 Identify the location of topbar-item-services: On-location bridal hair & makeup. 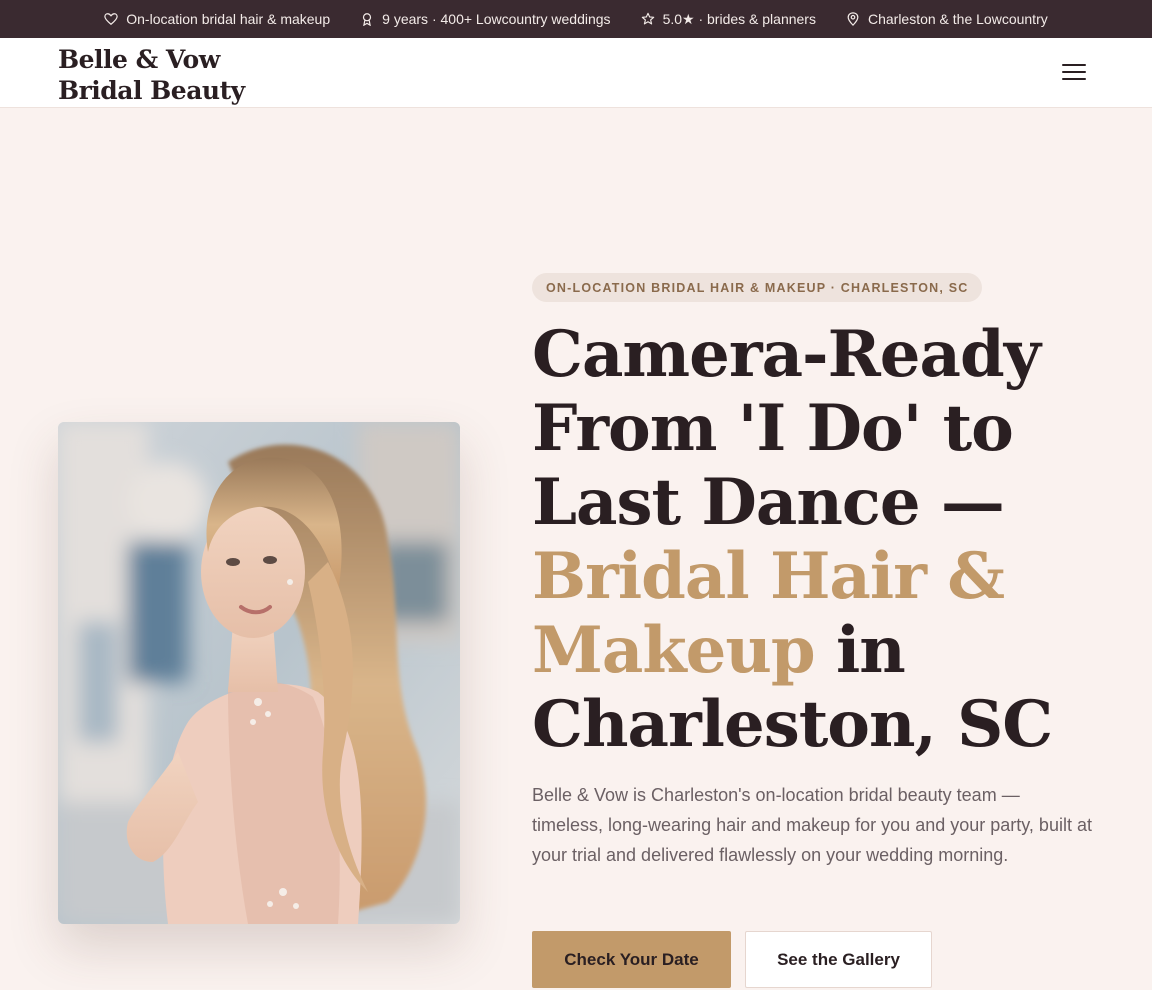
(217, 19).